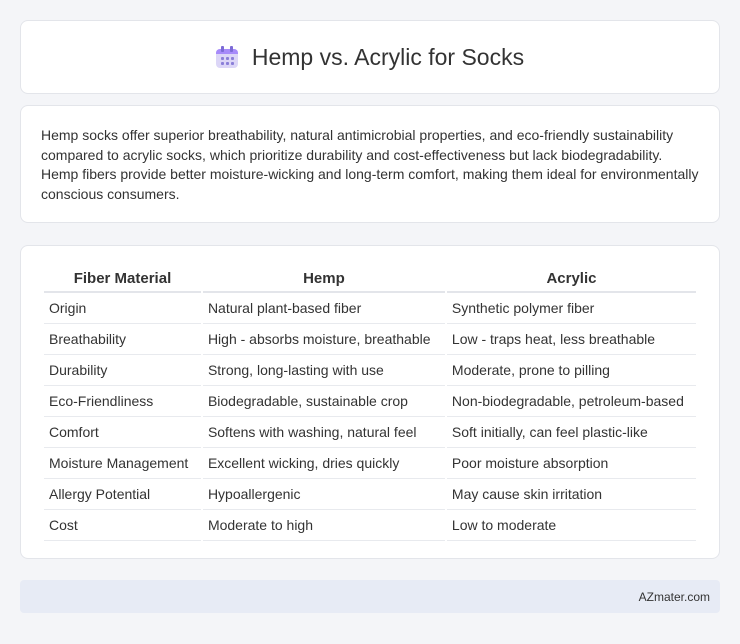 The image size is (740, 644). What do you see at coordinates (571, 525) in the screenshot?
I see `acrylic-cell: Low to moderate` at bounding box center [571, 525].